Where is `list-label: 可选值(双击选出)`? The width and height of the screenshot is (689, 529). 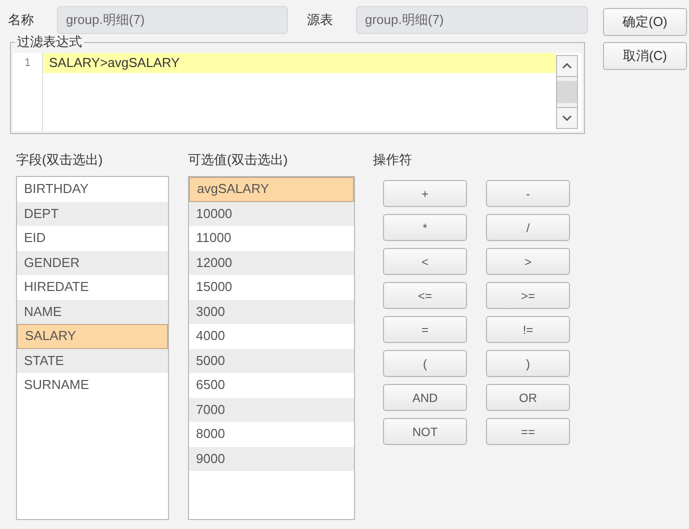 list-label: 可选值(双击选出) is located at coordinates (238, 159).